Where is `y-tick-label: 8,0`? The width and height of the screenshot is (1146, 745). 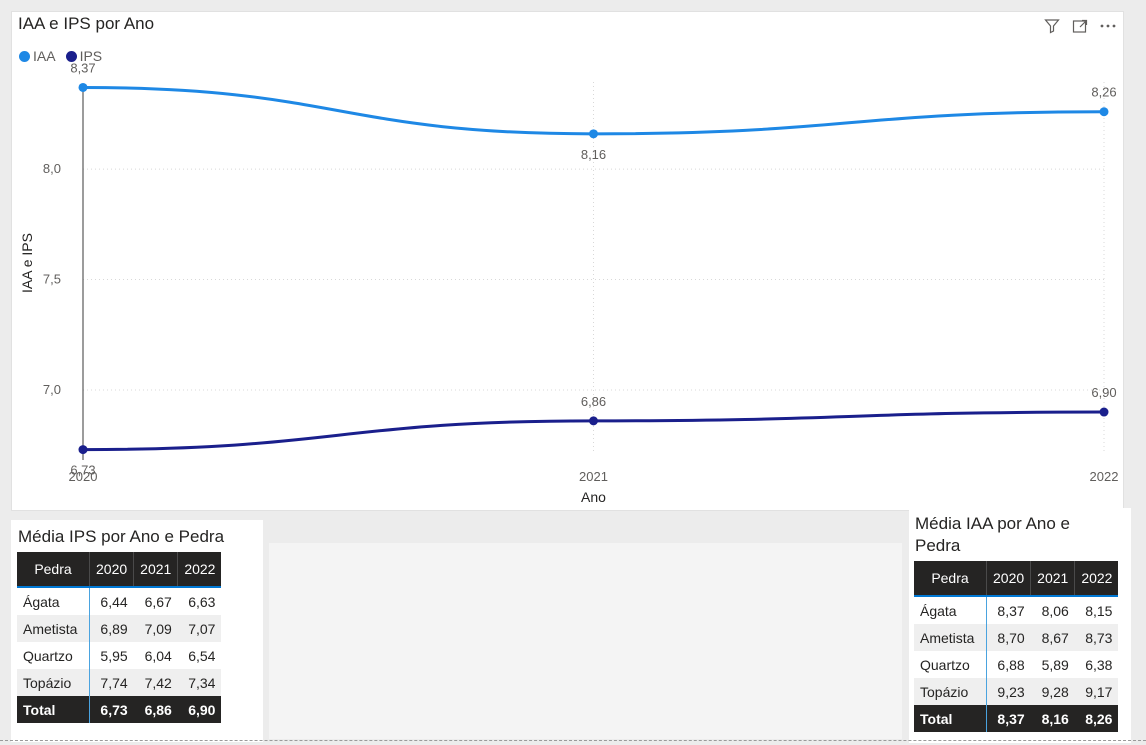 y-tick-label: 8,0 is located at coordinates (52, 168).